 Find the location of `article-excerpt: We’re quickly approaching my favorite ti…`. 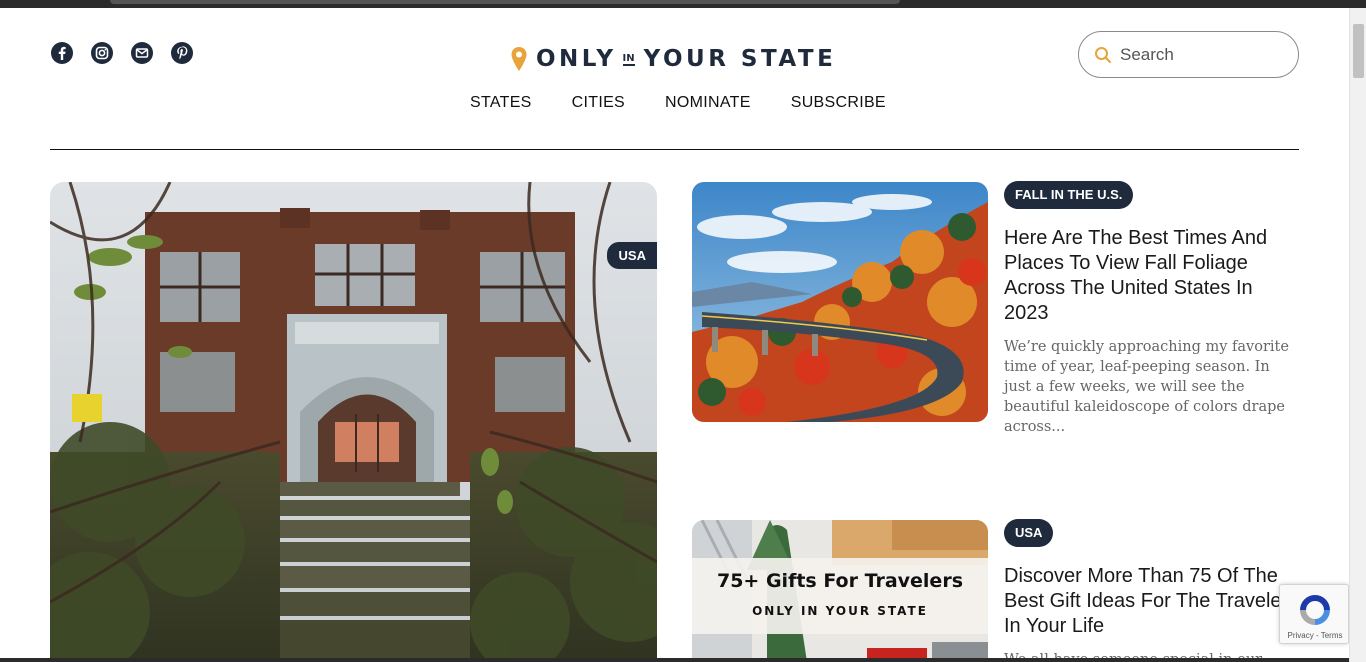

article-excerpt: We’re quickly approaching my favorite ti… is located at coordinates (1146, 387).